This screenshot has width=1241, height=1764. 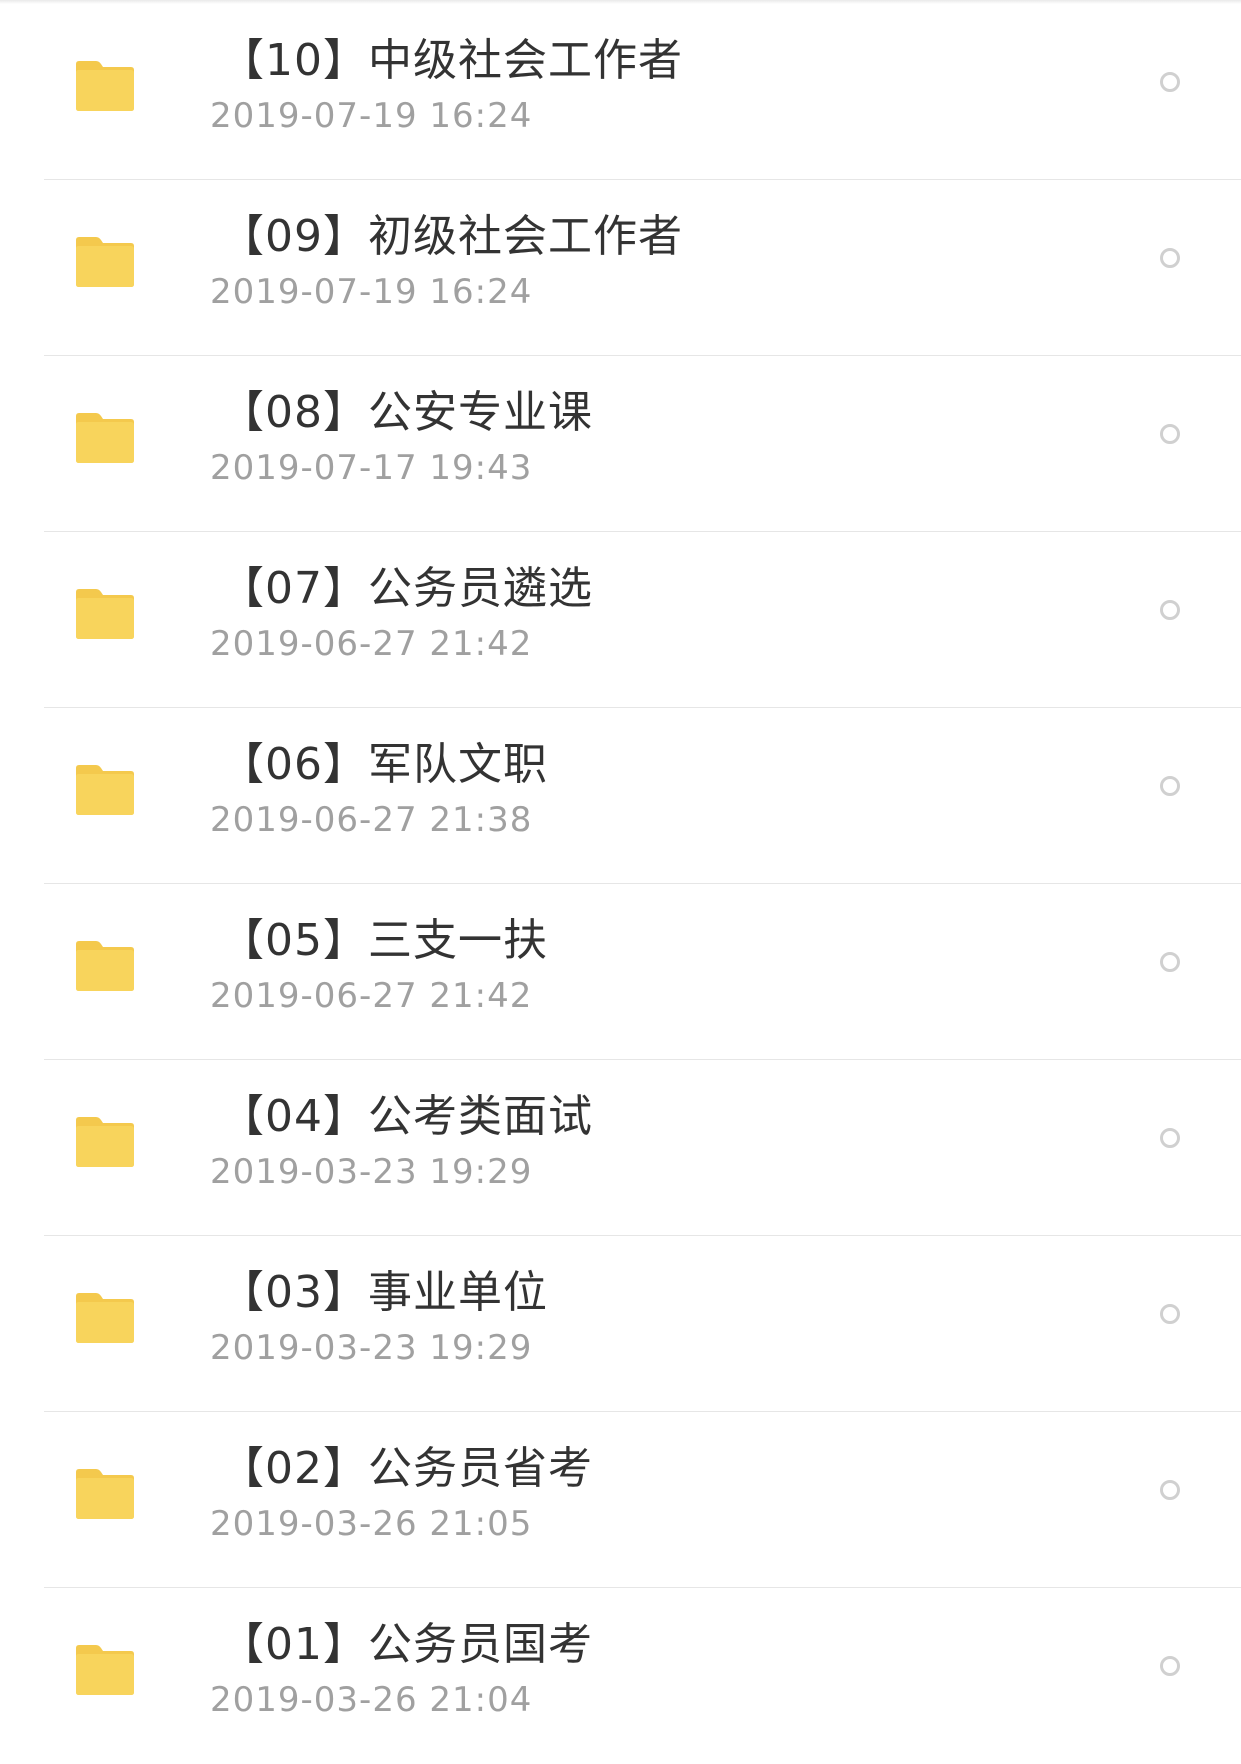 What do you see at coordinates (620, 92) in the screenshot?
I see `list-item: 【10】中级社会工作者 2019-07-19 16:24` at bounding box center [620, 92].